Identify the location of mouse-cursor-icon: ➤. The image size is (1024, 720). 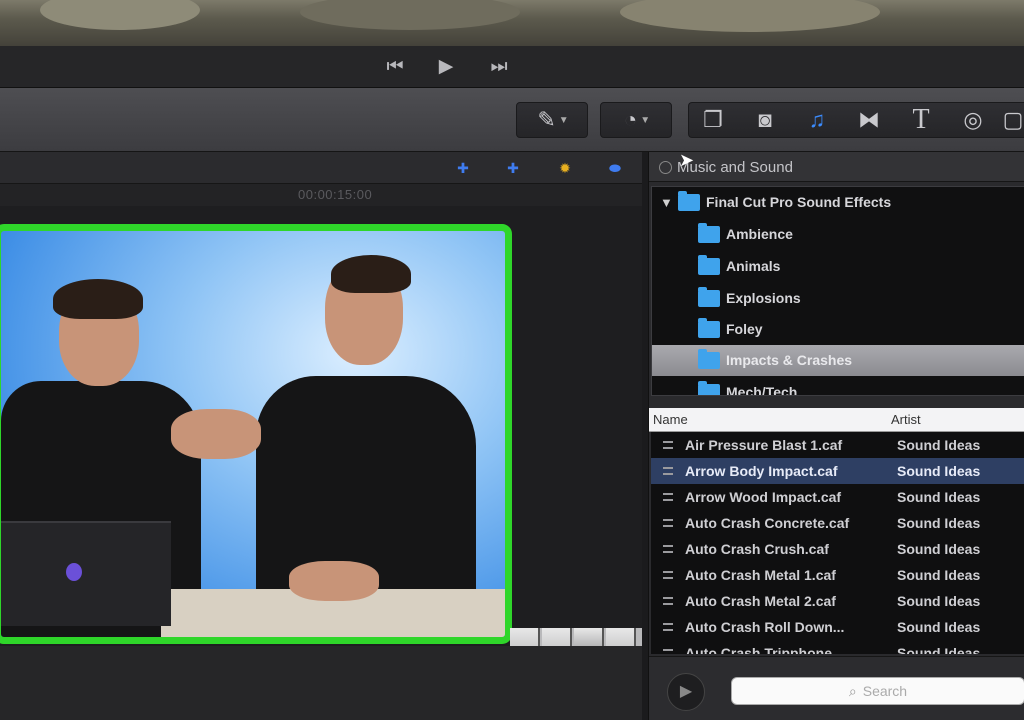
(687, 160).